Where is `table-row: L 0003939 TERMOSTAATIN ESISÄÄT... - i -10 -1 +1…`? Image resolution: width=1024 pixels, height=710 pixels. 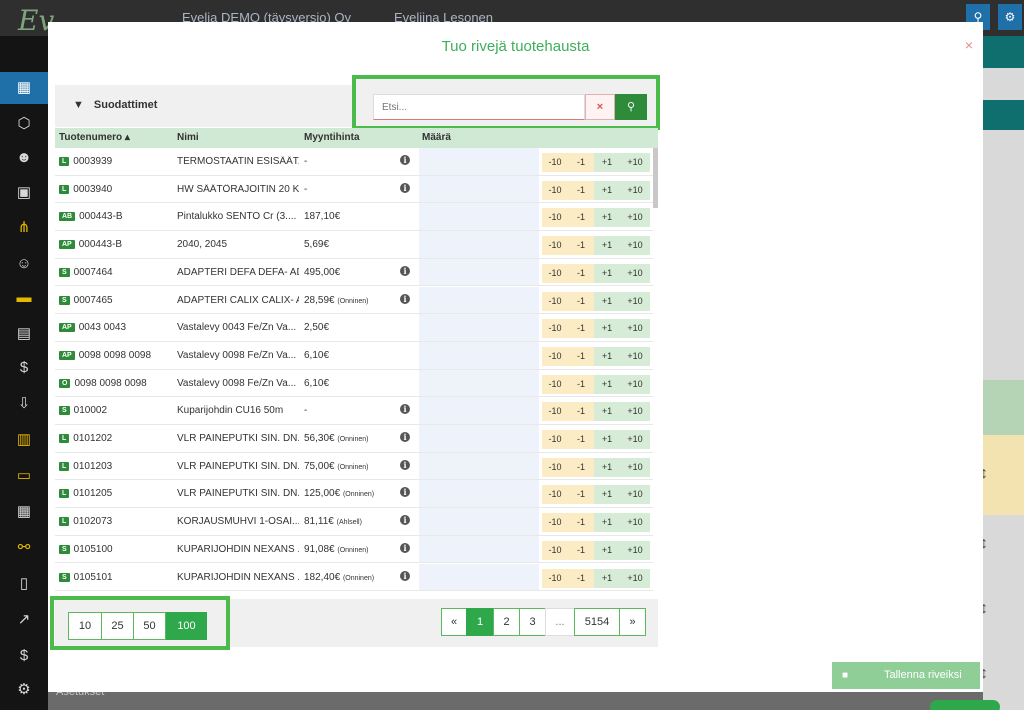
table-row: L 0003939 TERMOSTAATIN ESISÄÄT... - i -10 -1 +1… is located at coordinates (356, 162).